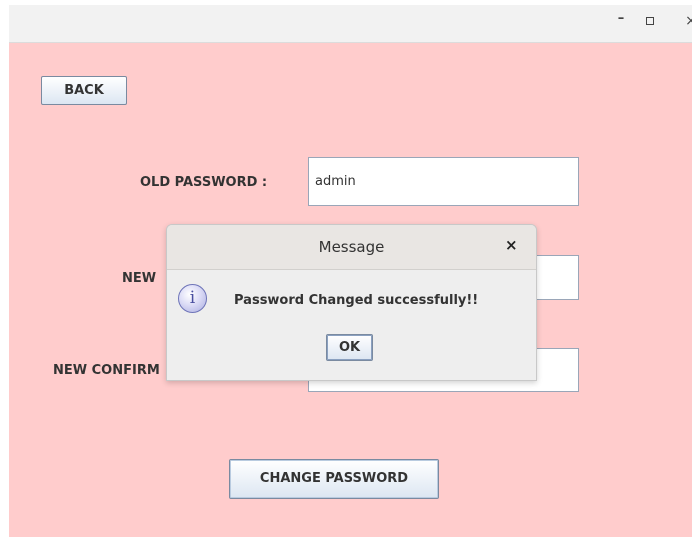  I want to click on old-password-label: OLD PASSWORD :, so click(204, 182).